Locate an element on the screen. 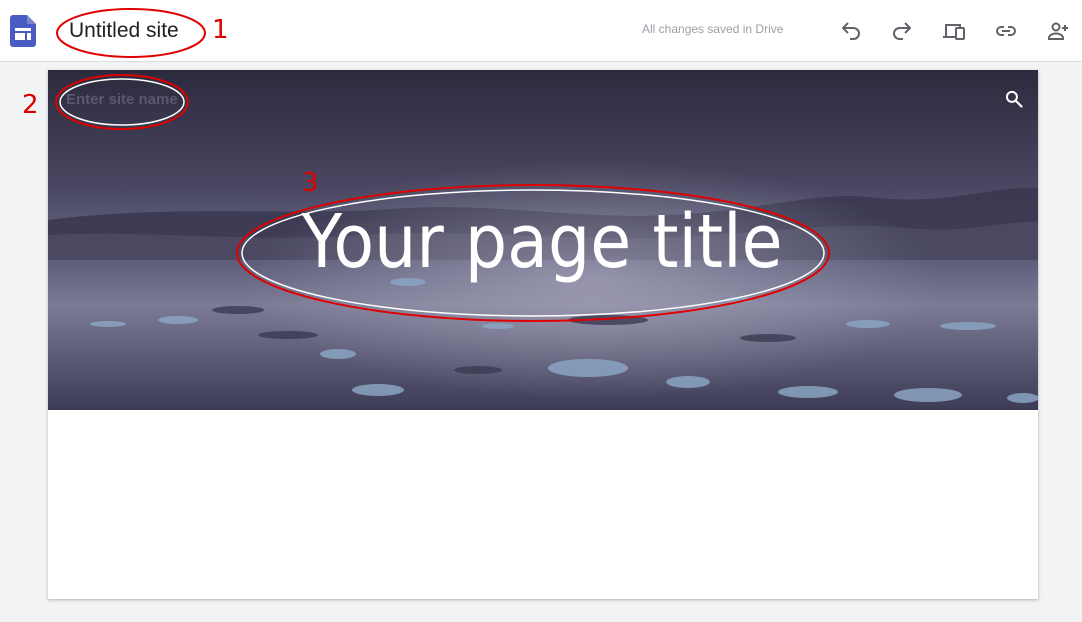 The image size is (1082, 622). redo-button is located at coordinates (902, 31).